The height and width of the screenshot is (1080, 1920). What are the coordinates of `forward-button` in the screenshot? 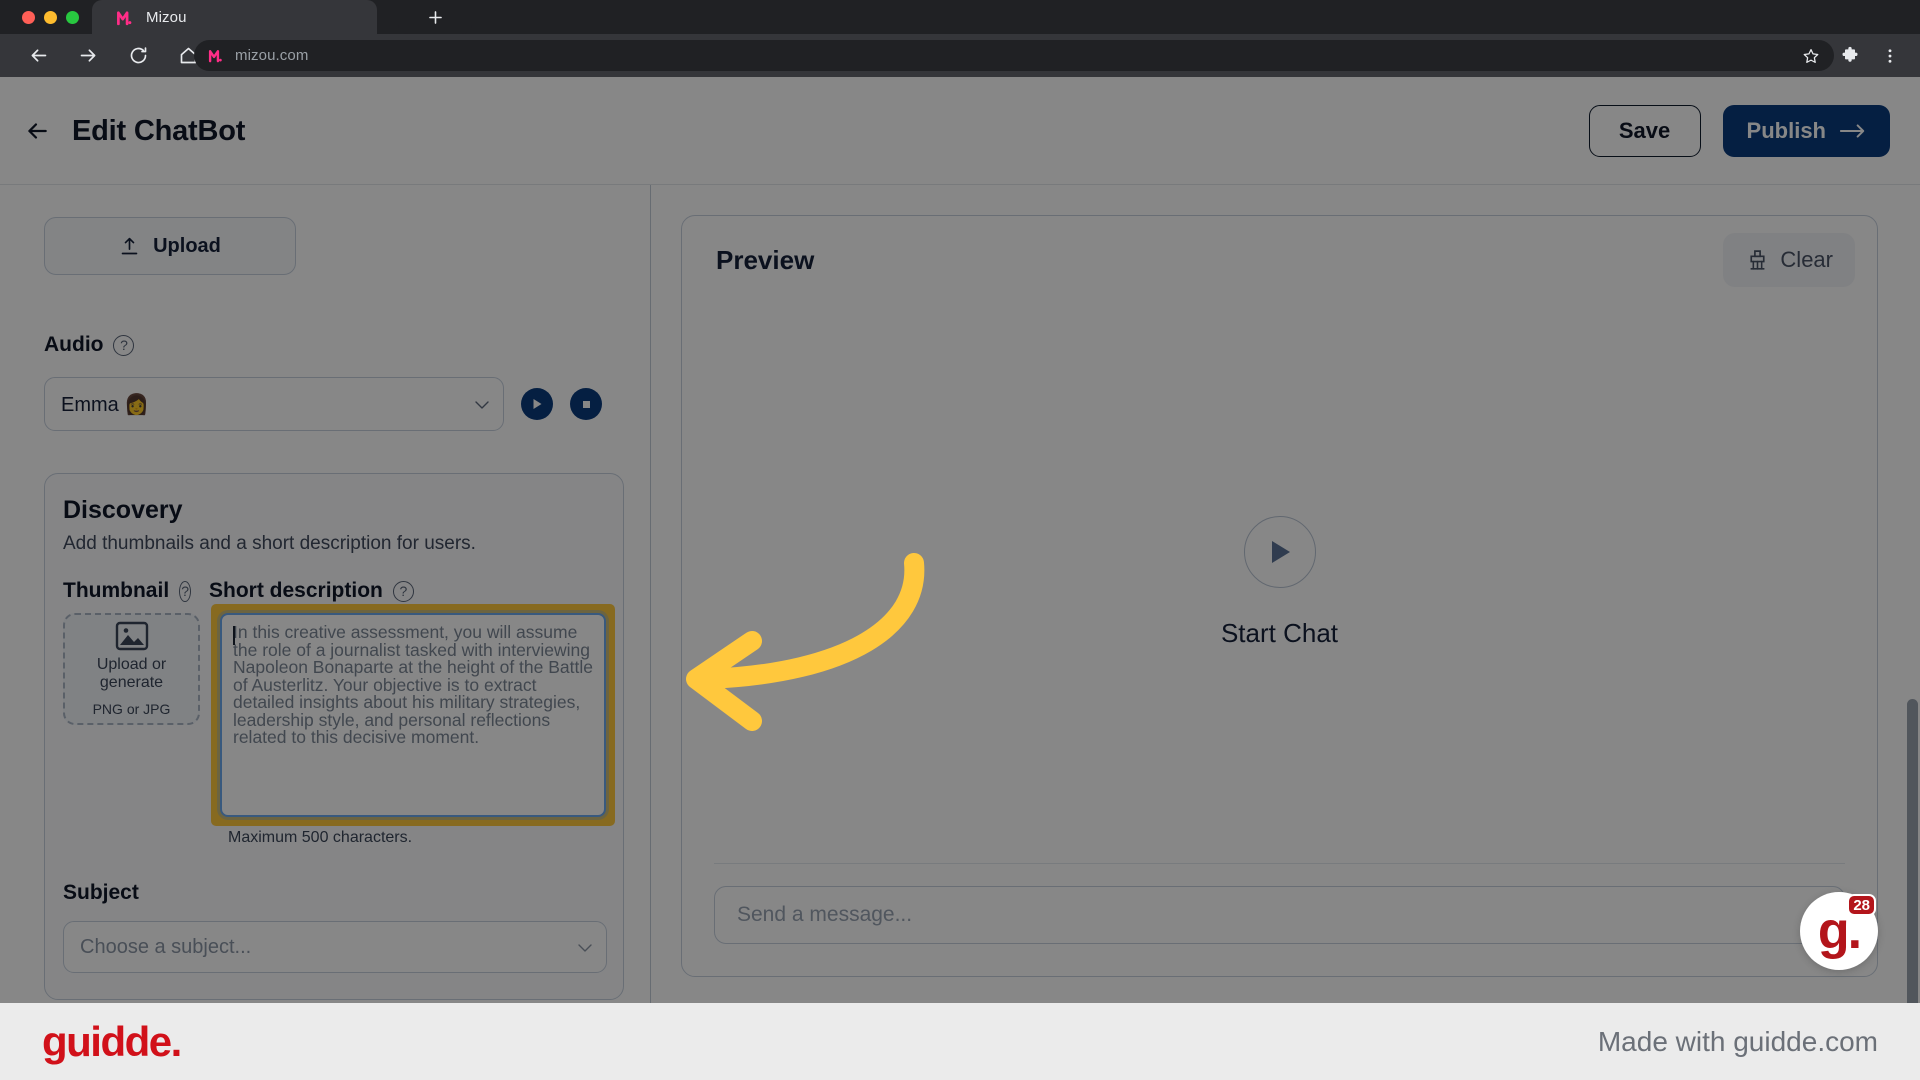 It's located at (88, 56).